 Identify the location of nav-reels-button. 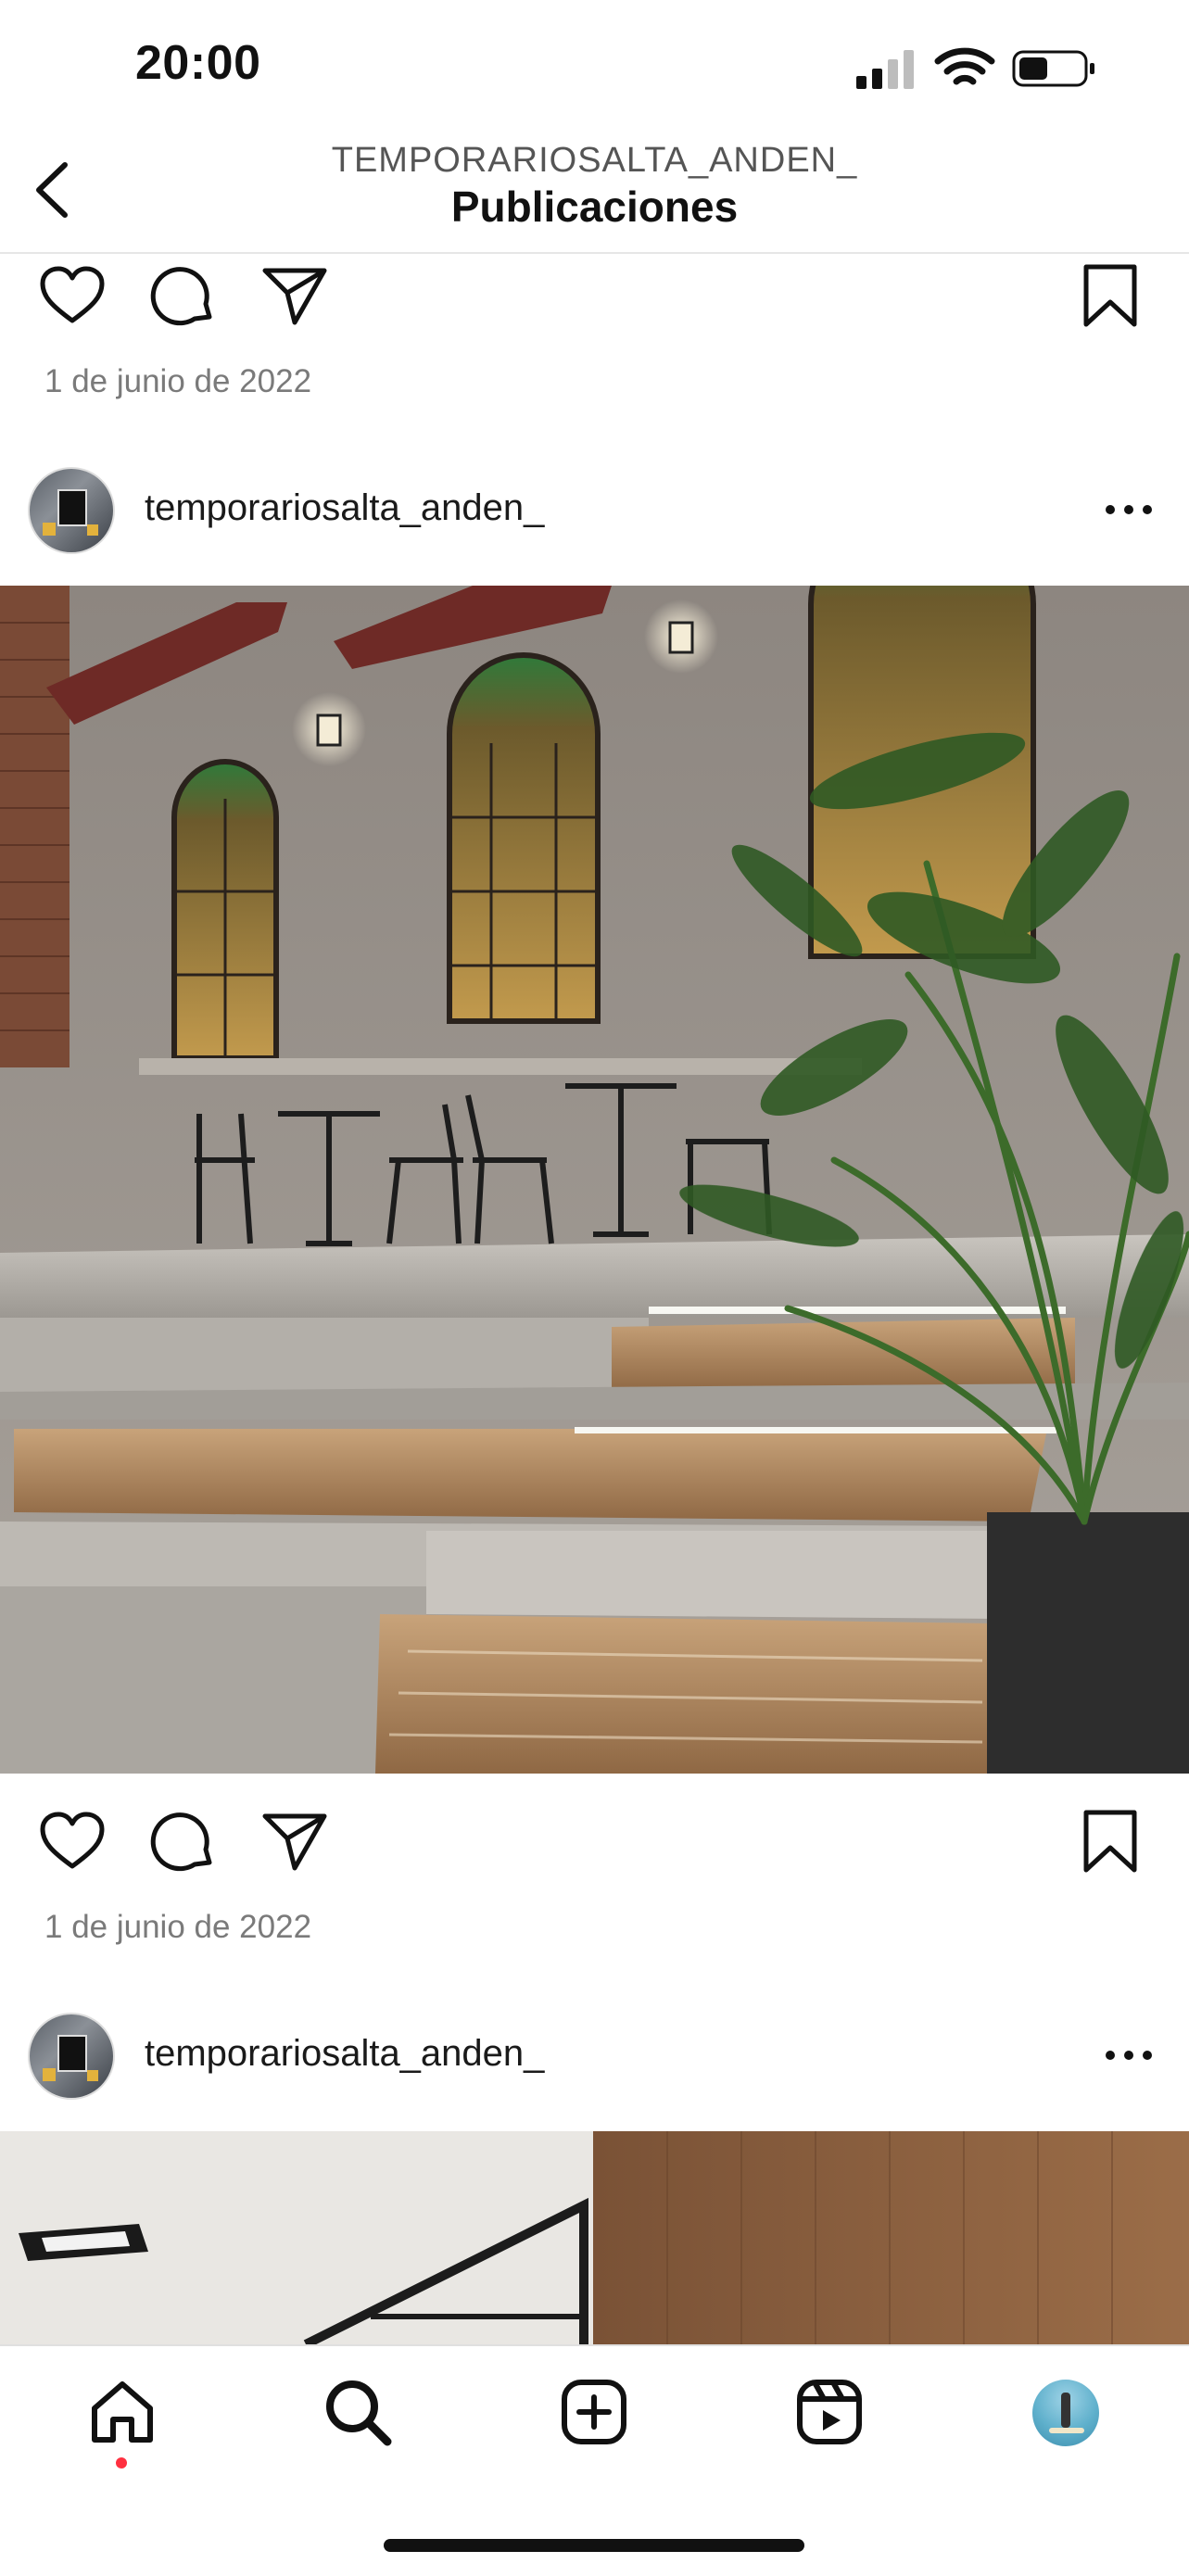
(829, 2412).